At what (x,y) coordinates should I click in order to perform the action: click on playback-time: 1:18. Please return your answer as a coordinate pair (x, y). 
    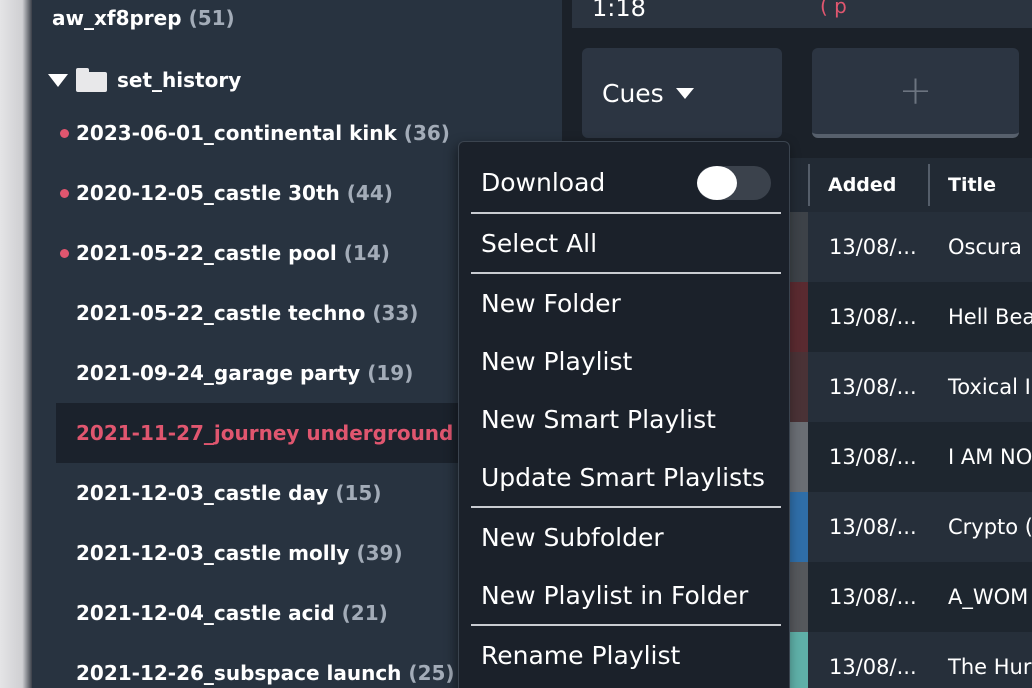
    Looking at the image, I should click on (619, 11).